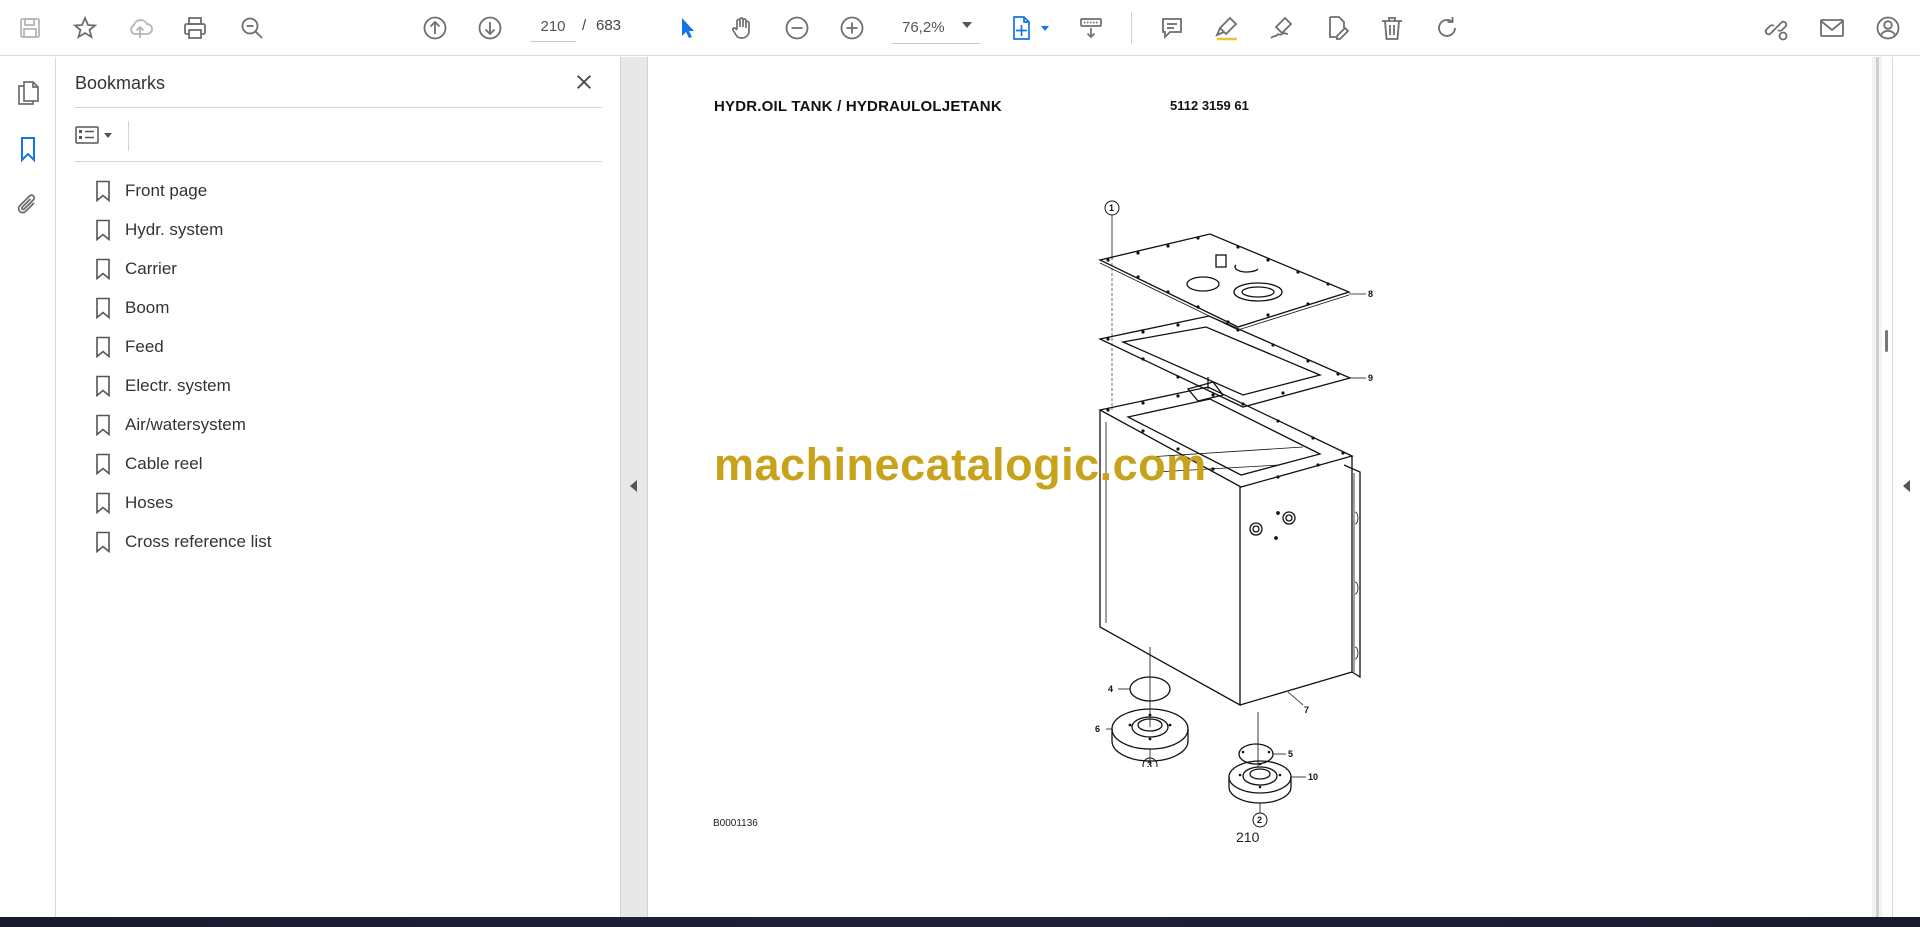 The height and width of the screenshot is (927, 1920). Describe the element at coordinates (185, 424) in the screenshot. I see `bookmark-label: Air/watersystem` at that location.